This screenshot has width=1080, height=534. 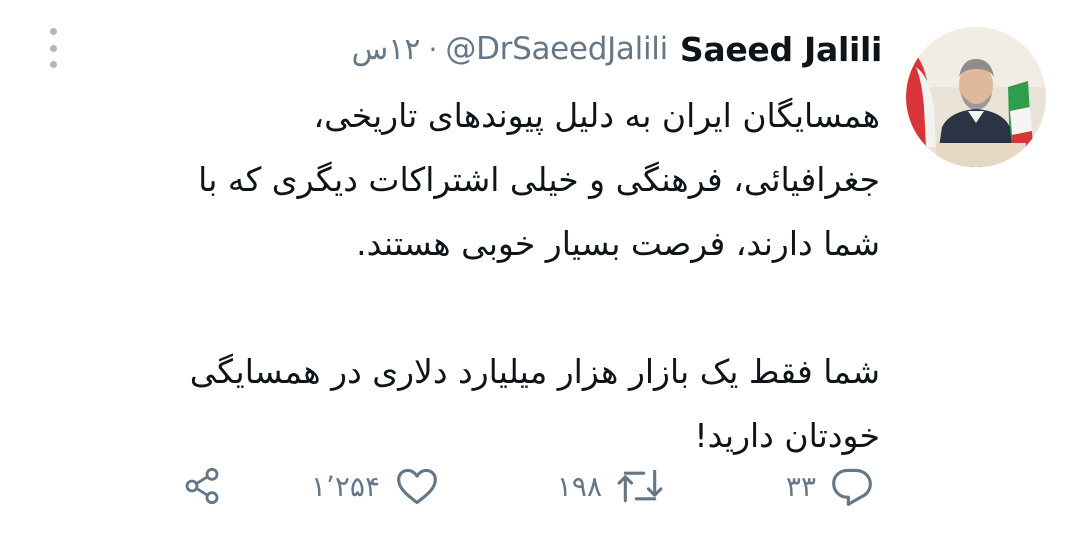 I want to click on user-handle: @DrSaeedJalili, so click(x=556, y=49).